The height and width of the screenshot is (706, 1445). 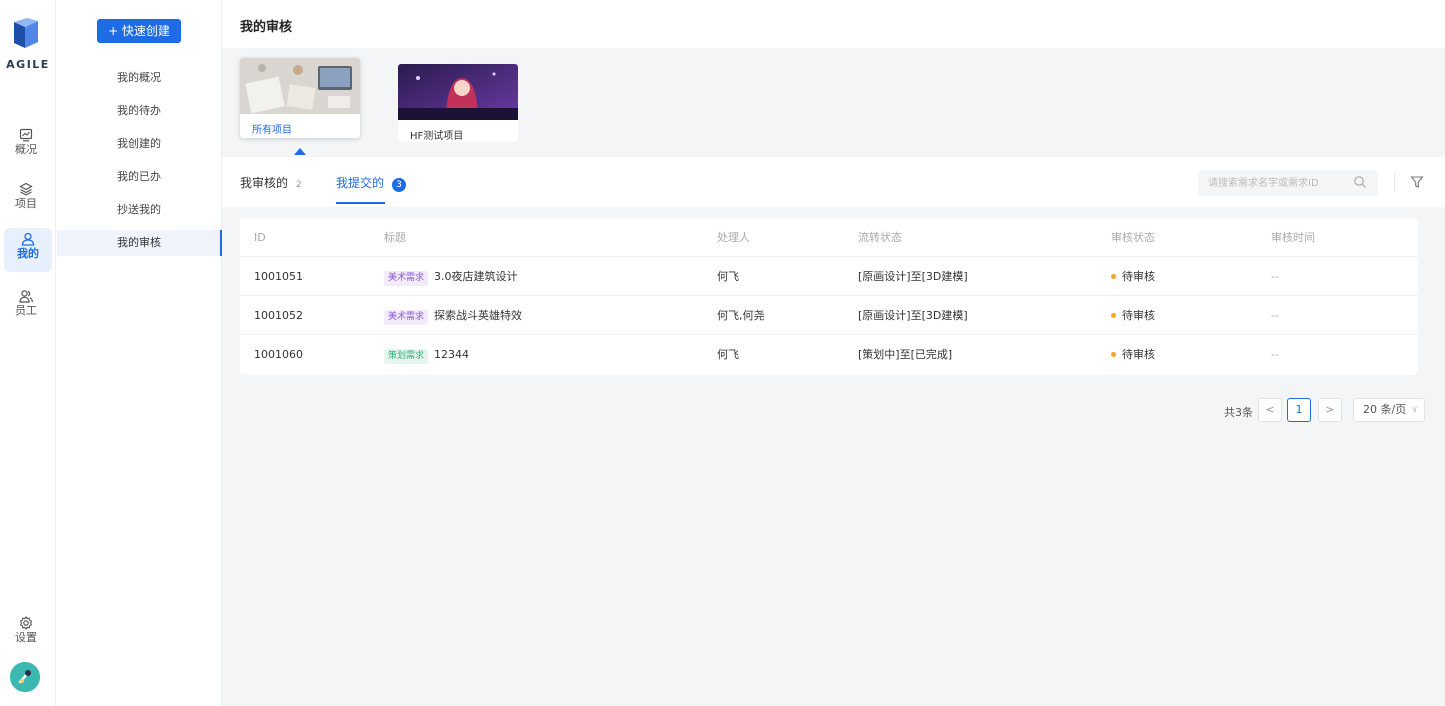 I want to click on tab-count-badge: 2, so click(x=299, y=185).